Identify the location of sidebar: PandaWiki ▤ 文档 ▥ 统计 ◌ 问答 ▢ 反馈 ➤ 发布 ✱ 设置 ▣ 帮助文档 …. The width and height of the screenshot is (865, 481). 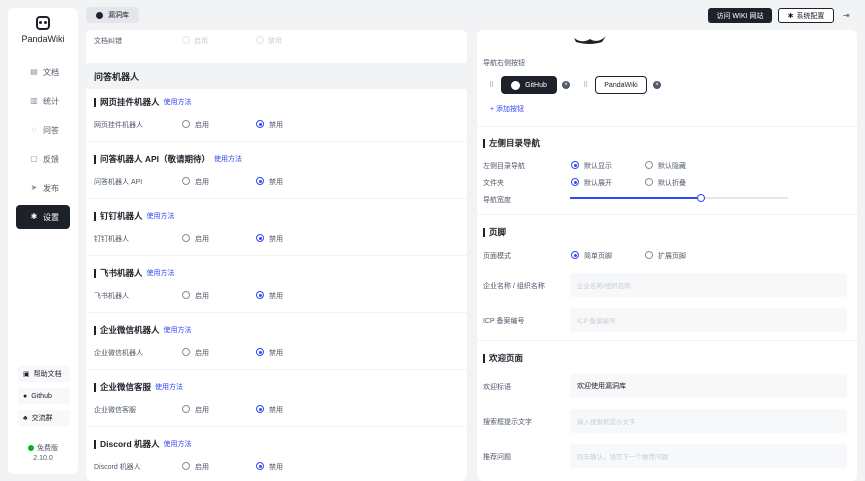
(43, 241).